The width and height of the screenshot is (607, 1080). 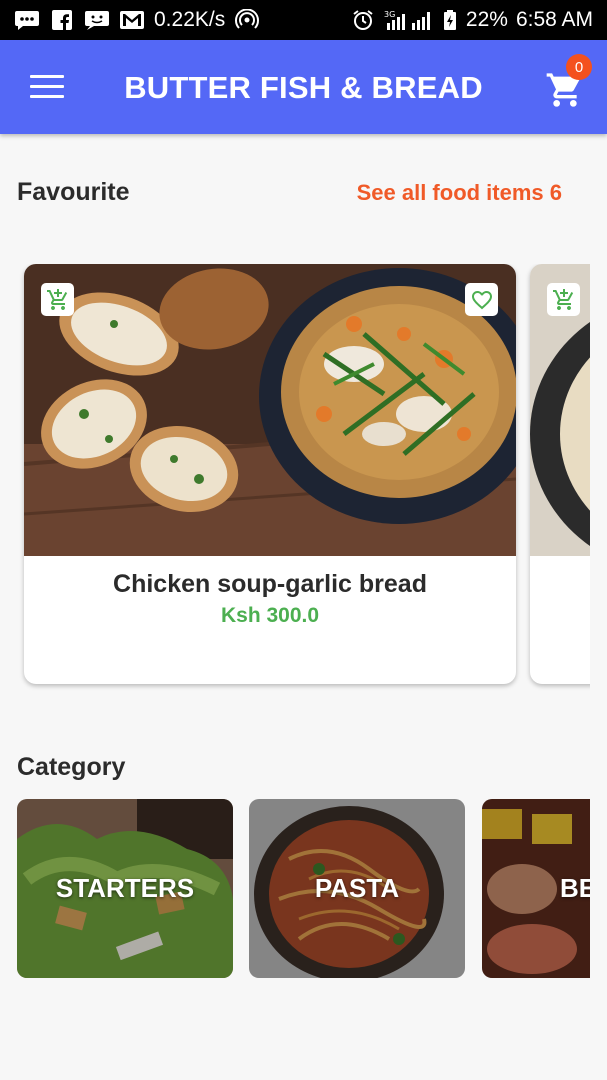 I want to click on network-speed: 0.22K/s, so click(x=190, y=19).